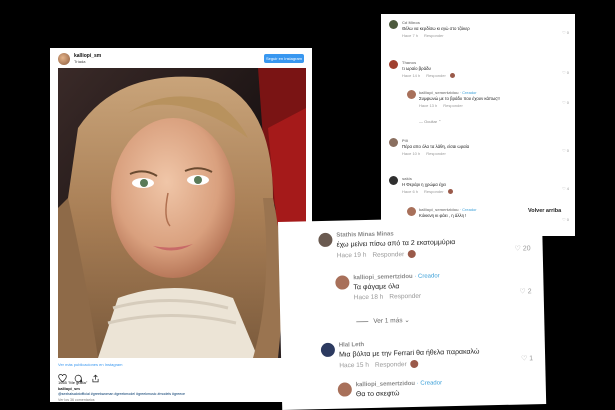 The height and width of the screenshot is (410, 615). What do you see at coordinates (459, 98) in the screenshot?
I see `comment-text: Συμφωνώ με το βράδυ που έχουν κάπως!!` at bounding box center [459, 98].